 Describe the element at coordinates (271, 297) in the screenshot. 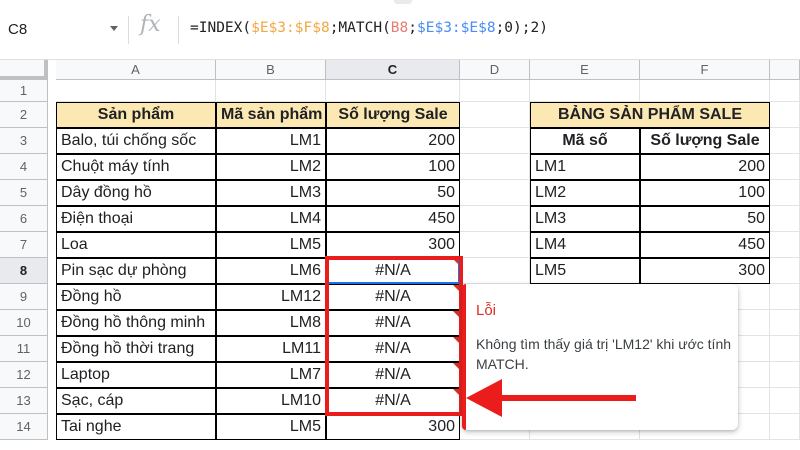

I see `product-code-cell: LM12` at that location.